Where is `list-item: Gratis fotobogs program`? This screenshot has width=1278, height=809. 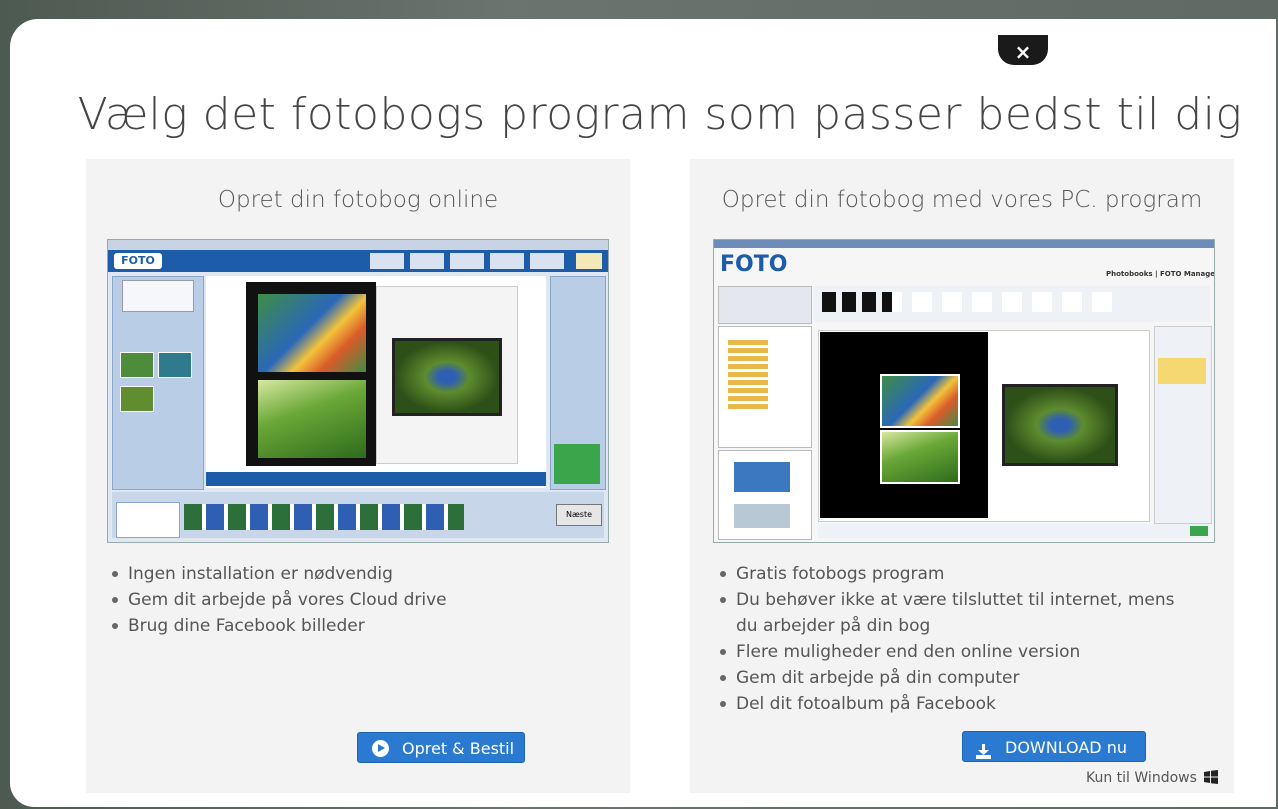 list-item: Gratis fotobogs program is located at coordinates (951, 574).